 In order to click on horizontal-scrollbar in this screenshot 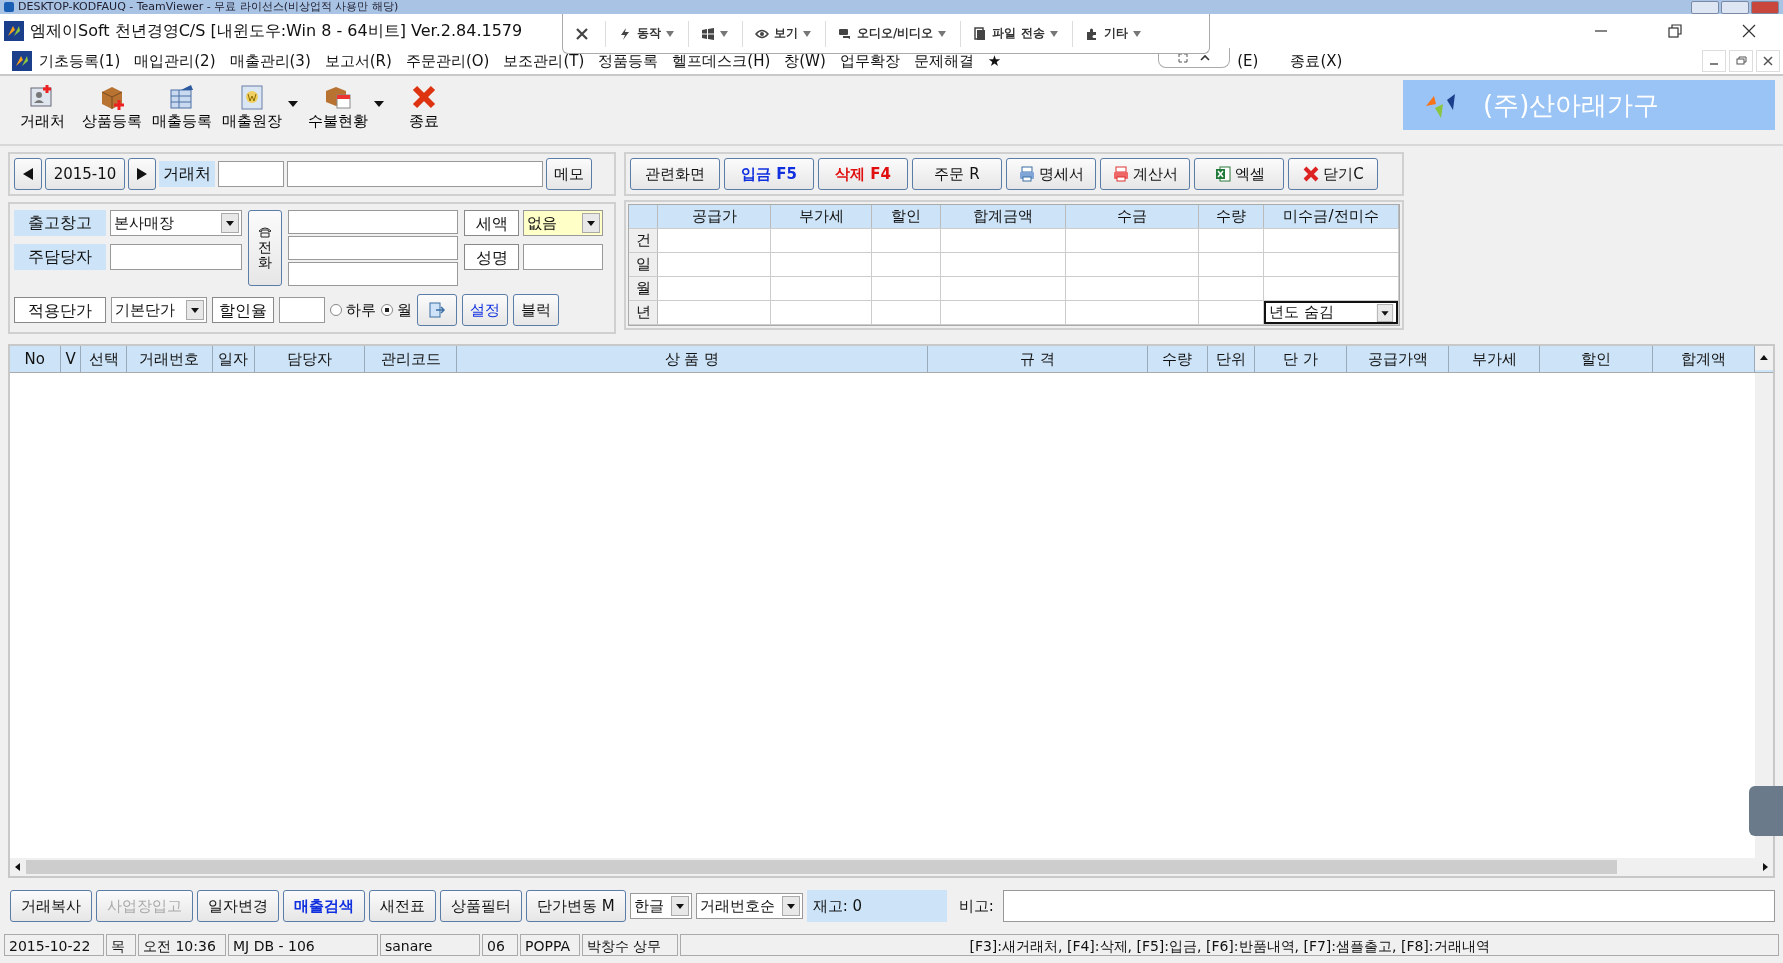, I will do `click(891, 867)`.